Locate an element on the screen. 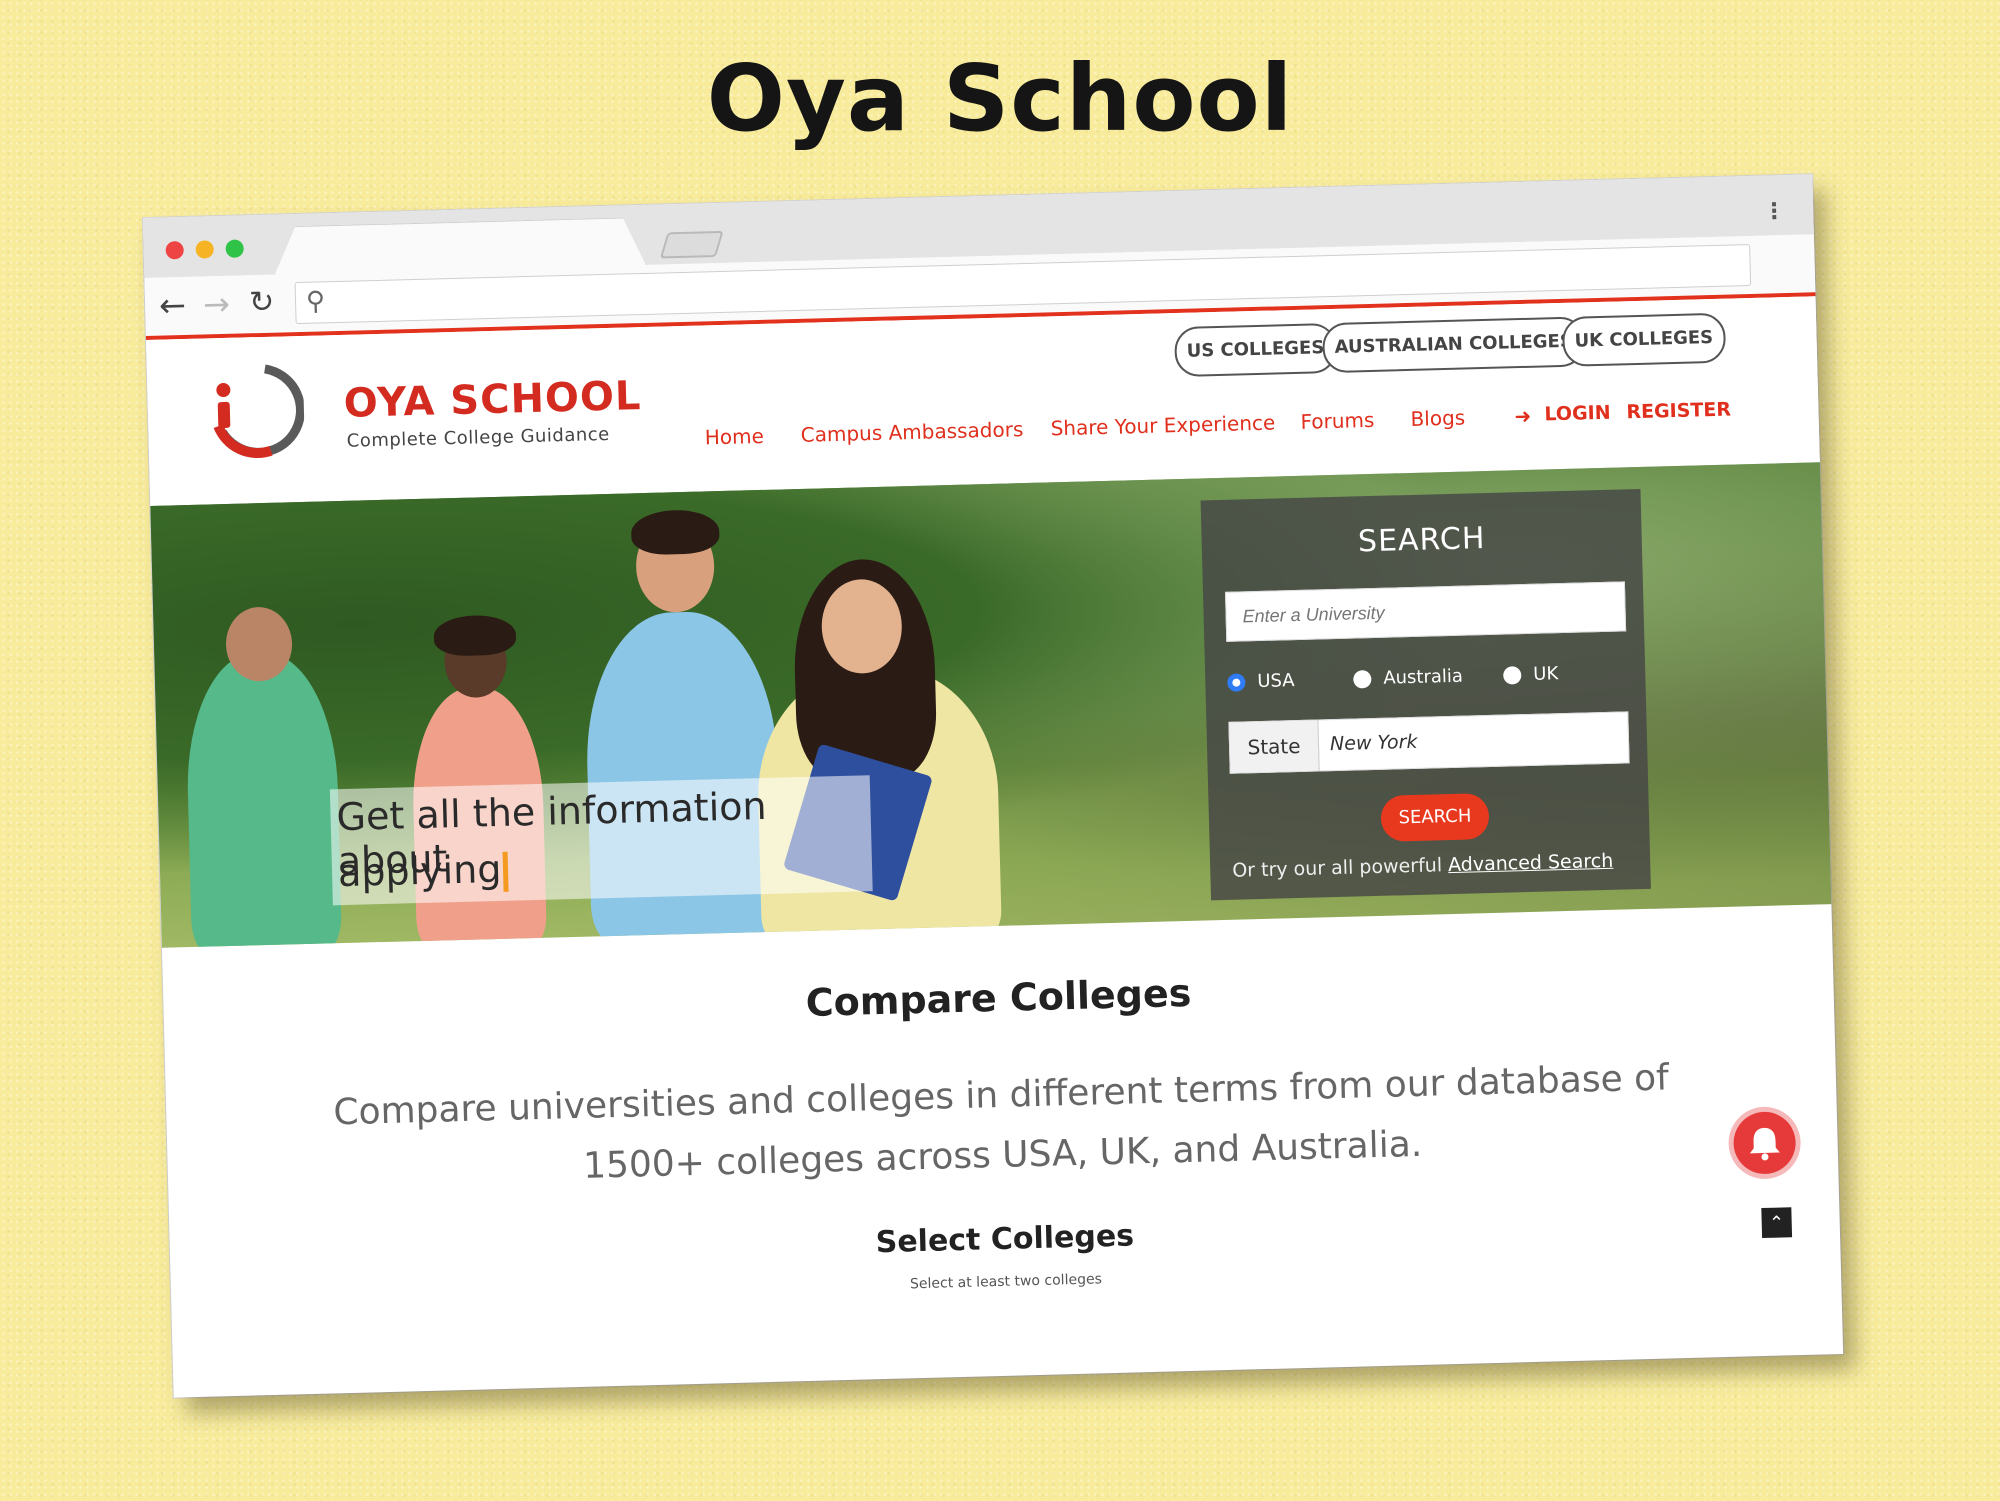  compare-title: Compare Colleges is located at coordinates (998, 997).